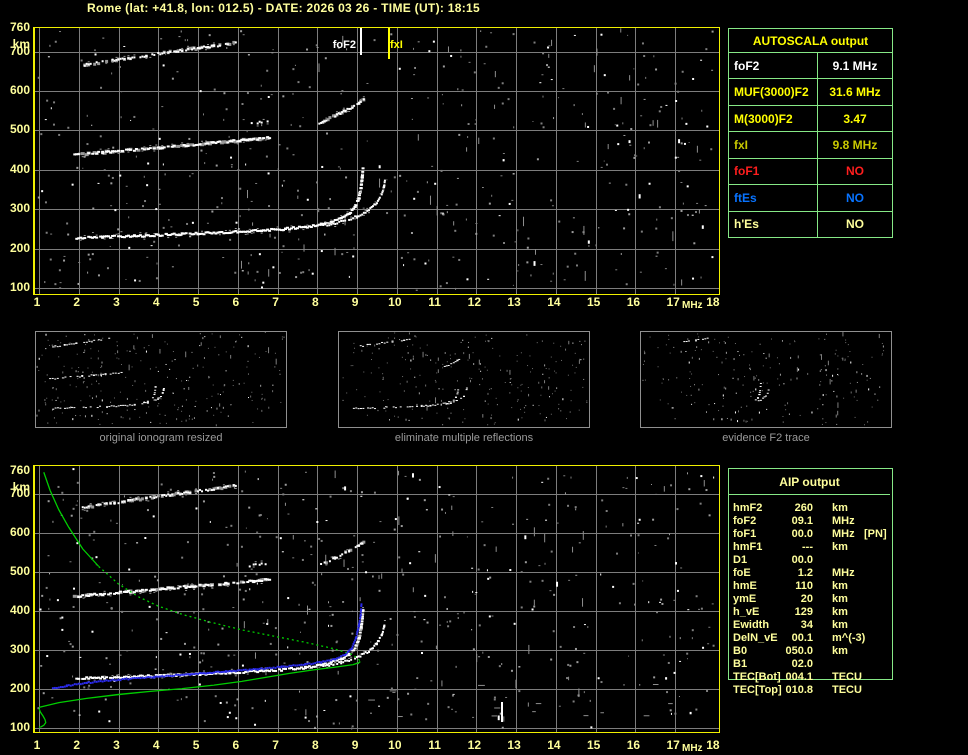  What do you see at coordinates (464, 438) in the screenshot?
I see `panel-caption-eliminate: eliminate multiple reflections` at bounding box center [464, 438].